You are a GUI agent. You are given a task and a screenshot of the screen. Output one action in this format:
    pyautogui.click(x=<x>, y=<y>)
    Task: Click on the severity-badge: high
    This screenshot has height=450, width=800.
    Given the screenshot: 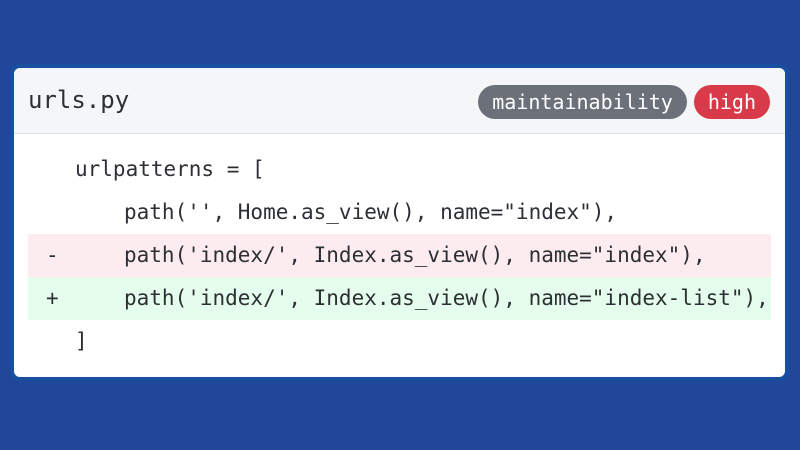 What is the action you would take?
    pyautogui.click(x=731, y=102)
    